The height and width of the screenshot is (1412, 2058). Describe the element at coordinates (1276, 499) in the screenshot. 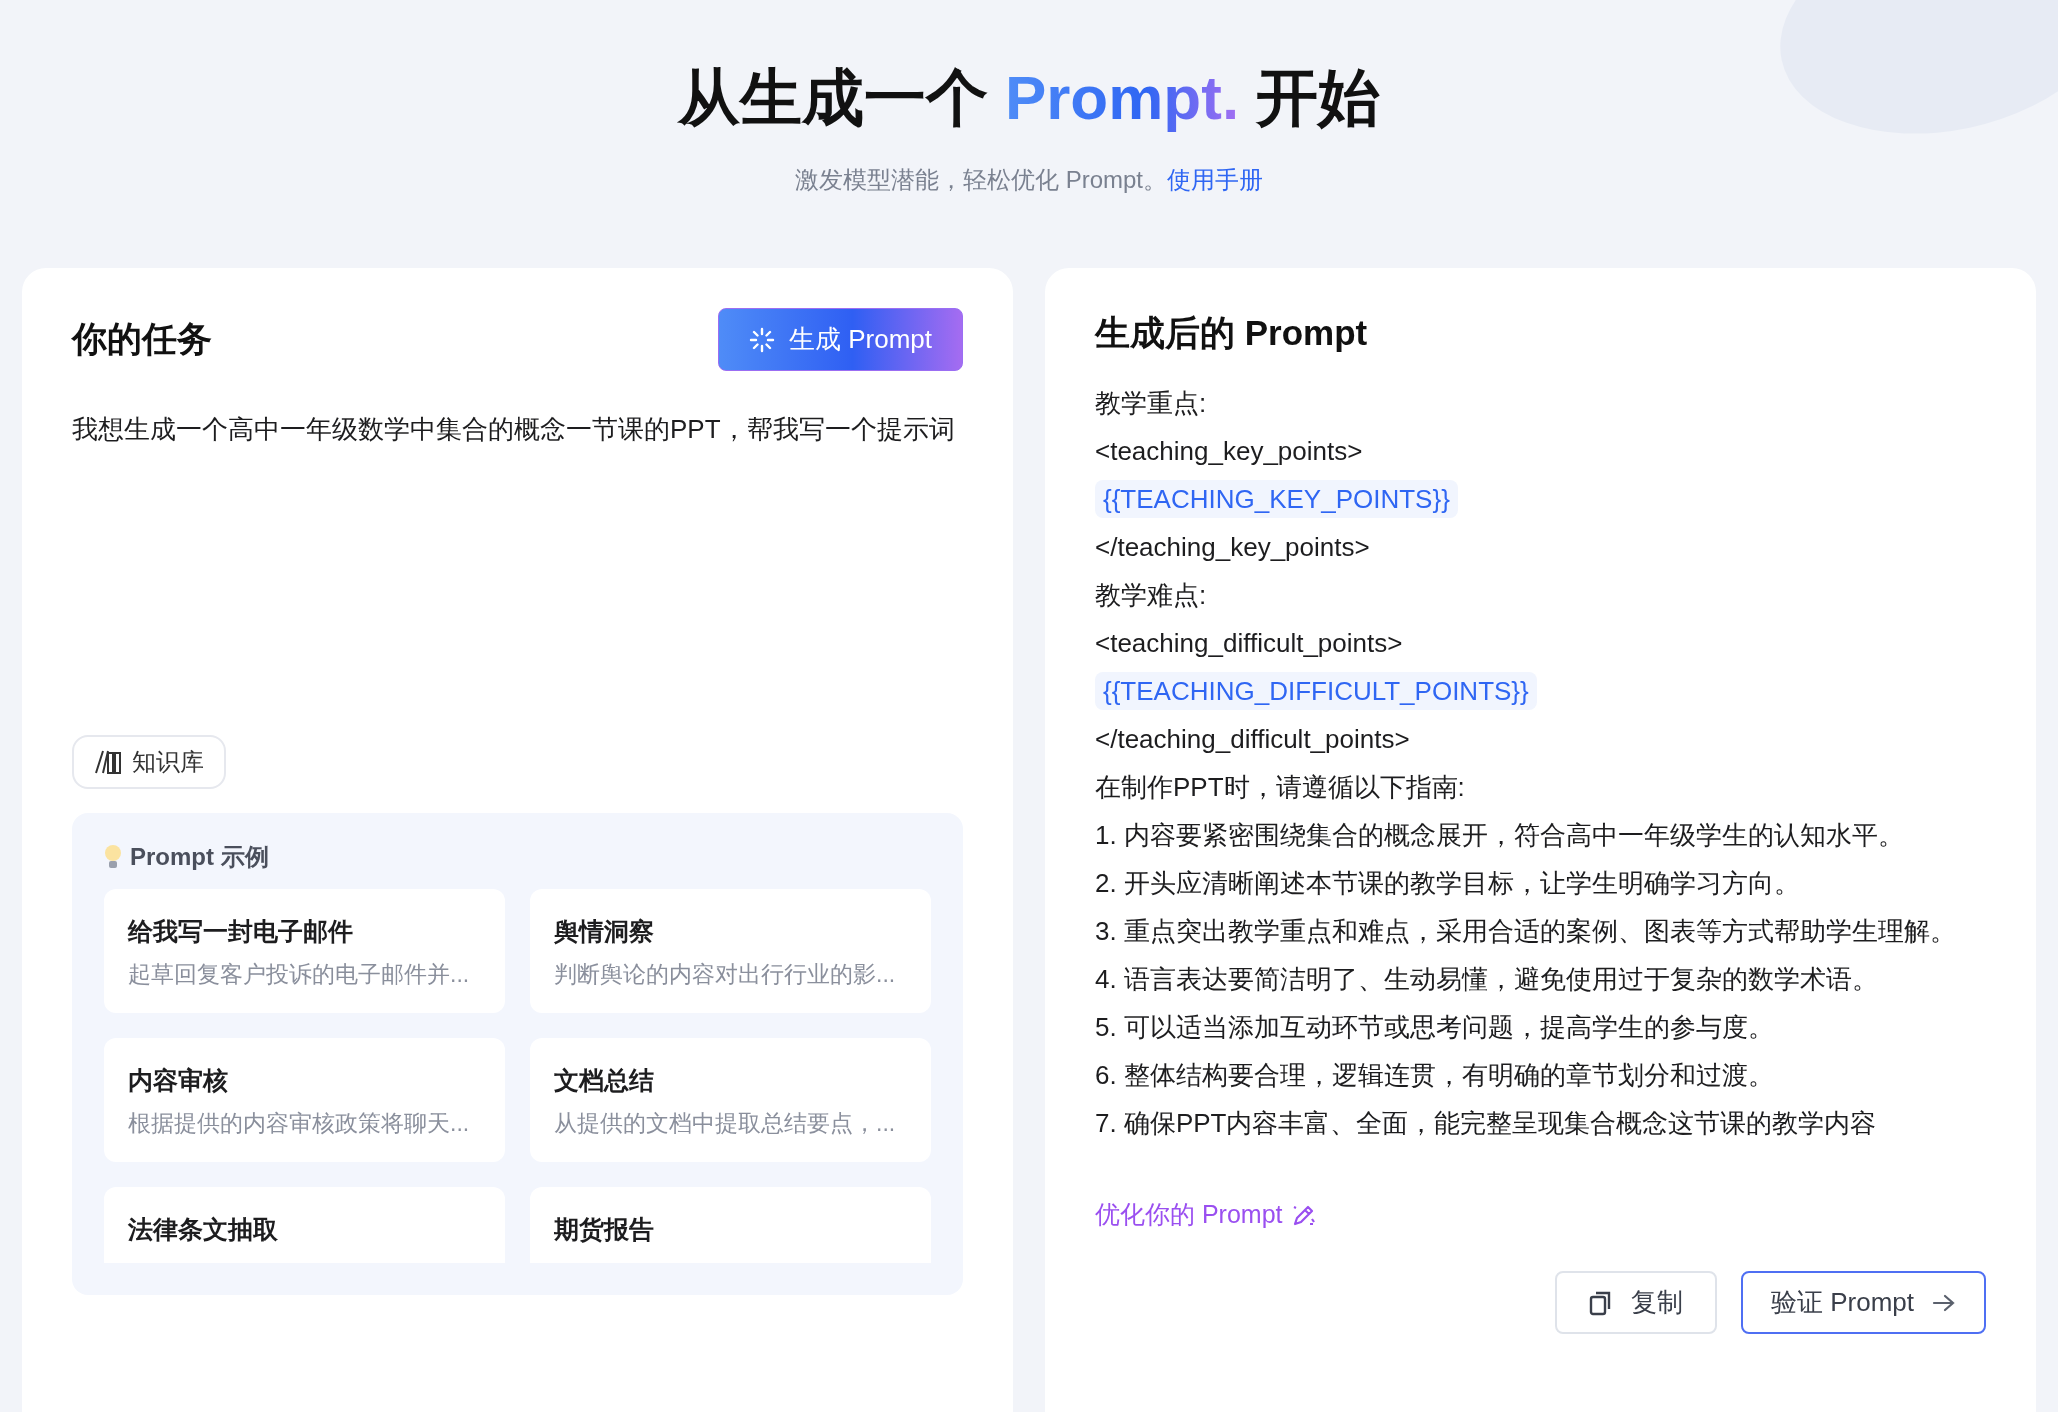

I see `variable-chip: {{TEACHING_KEY_POINTS}}` at that location.